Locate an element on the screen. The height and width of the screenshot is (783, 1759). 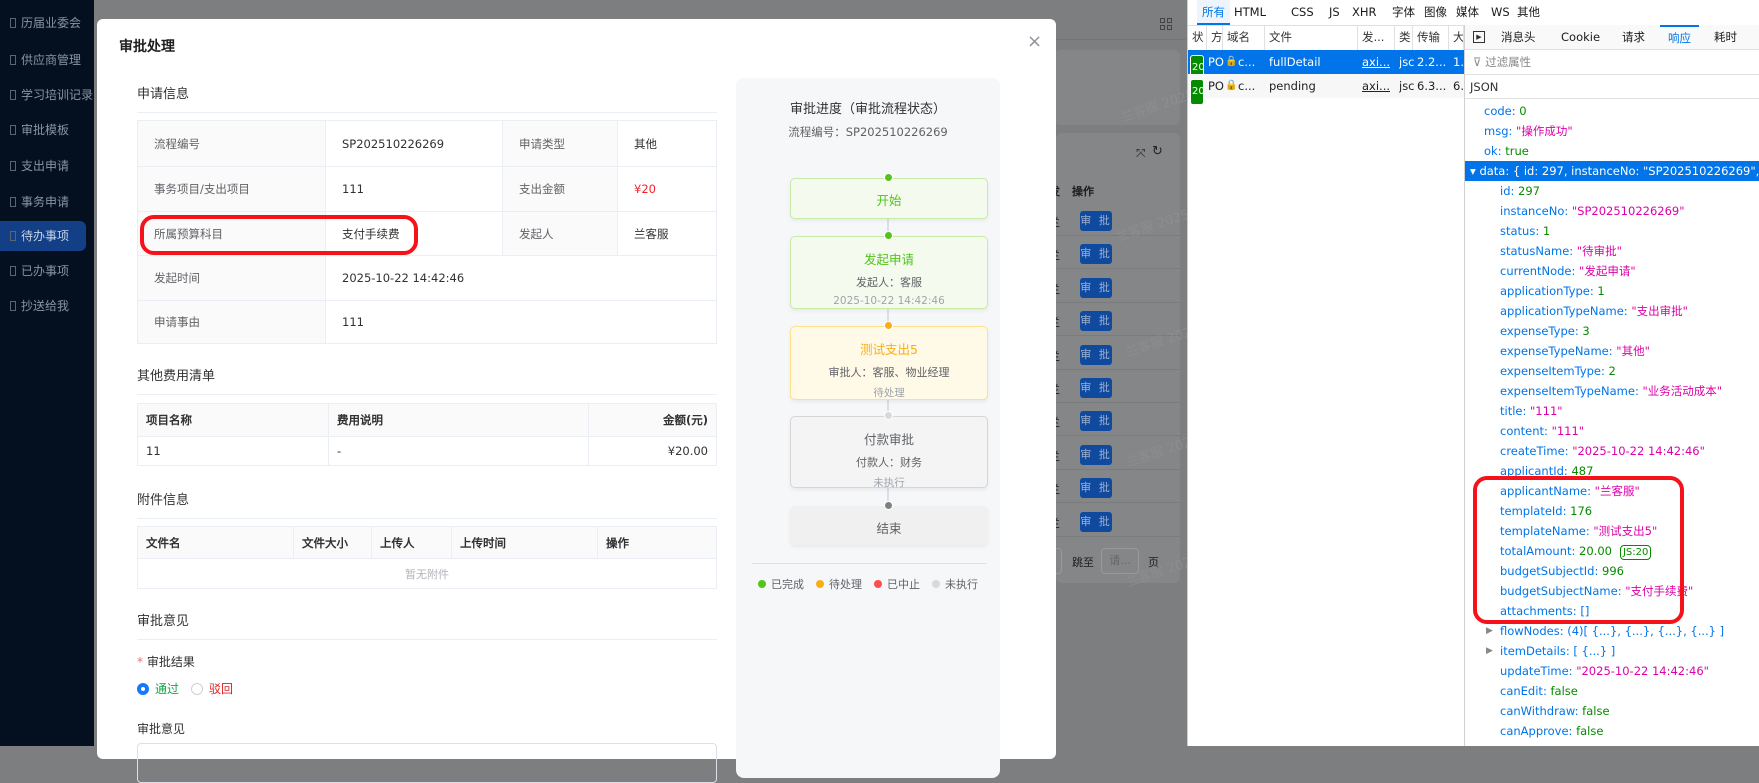
detail-tab: 请求 is located at coordinates (1633, 37).